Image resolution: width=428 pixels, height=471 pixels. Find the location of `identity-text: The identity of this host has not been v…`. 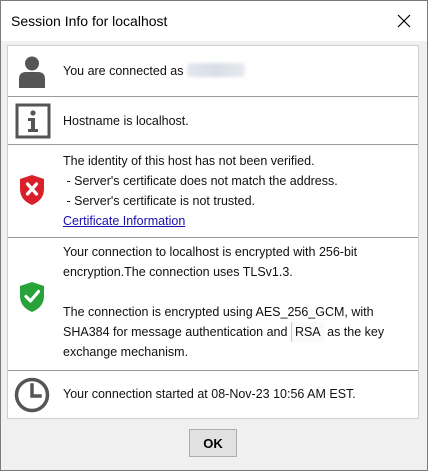

identity-text: The identity of this host has not been v… is located at coordinates (200, 191).